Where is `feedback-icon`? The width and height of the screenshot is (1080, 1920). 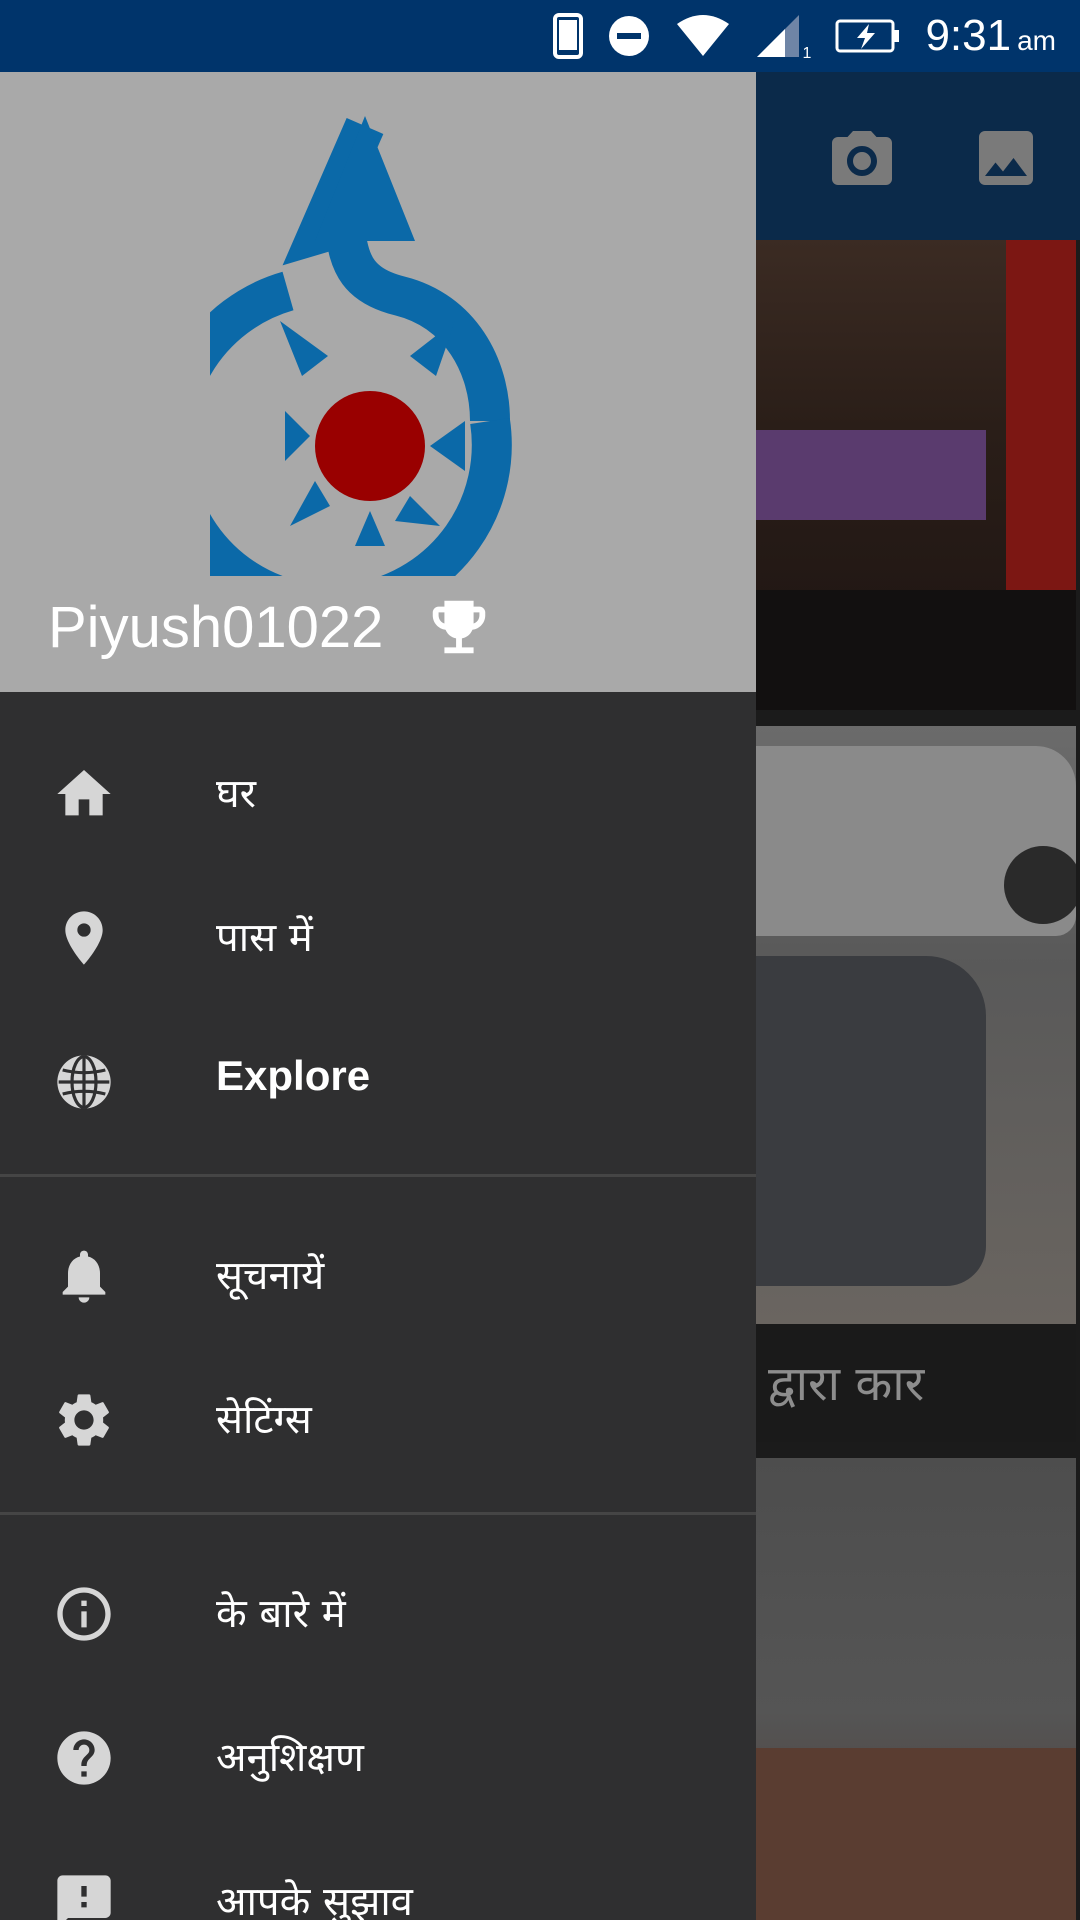 feedback-icon is located at coordinates (84, 1895).